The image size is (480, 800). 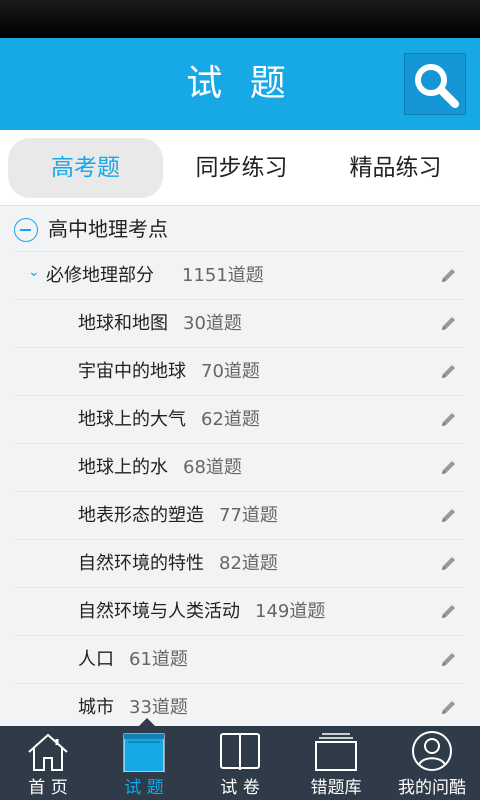 I want to click on tree-root-label: 高中地理考点, so click(x=108, y=229).